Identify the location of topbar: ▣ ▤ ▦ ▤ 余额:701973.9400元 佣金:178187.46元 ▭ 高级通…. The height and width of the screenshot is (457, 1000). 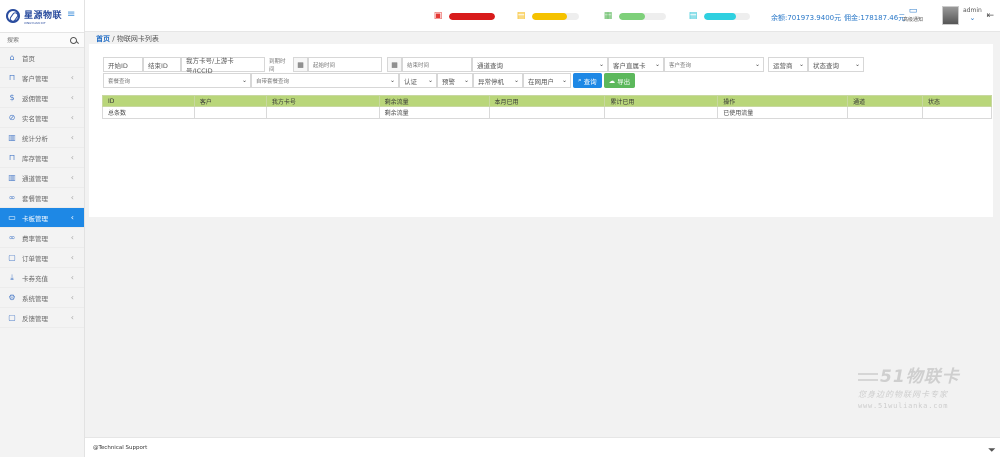
(542, 16).